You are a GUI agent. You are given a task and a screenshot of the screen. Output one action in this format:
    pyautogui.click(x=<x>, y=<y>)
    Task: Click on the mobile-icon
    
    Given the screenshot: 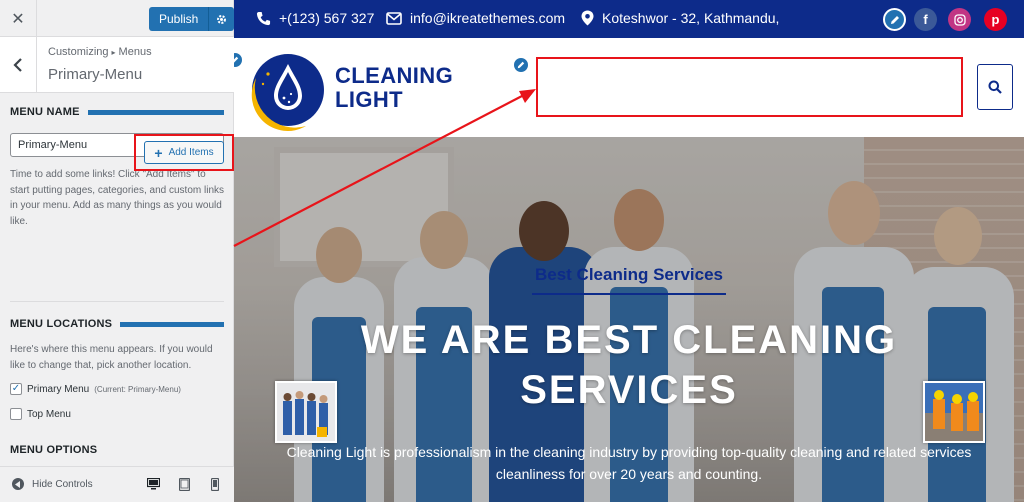 What is the action you would take?
    pyautogui.click(x=215, y=484)
    